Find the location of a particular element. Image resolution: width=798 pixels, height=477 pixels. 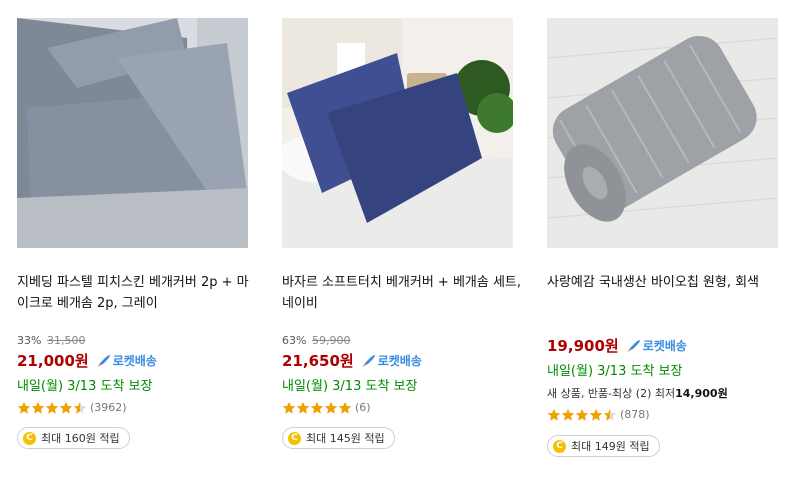

original-price: 31,500 is located at coordinates (66, 340).